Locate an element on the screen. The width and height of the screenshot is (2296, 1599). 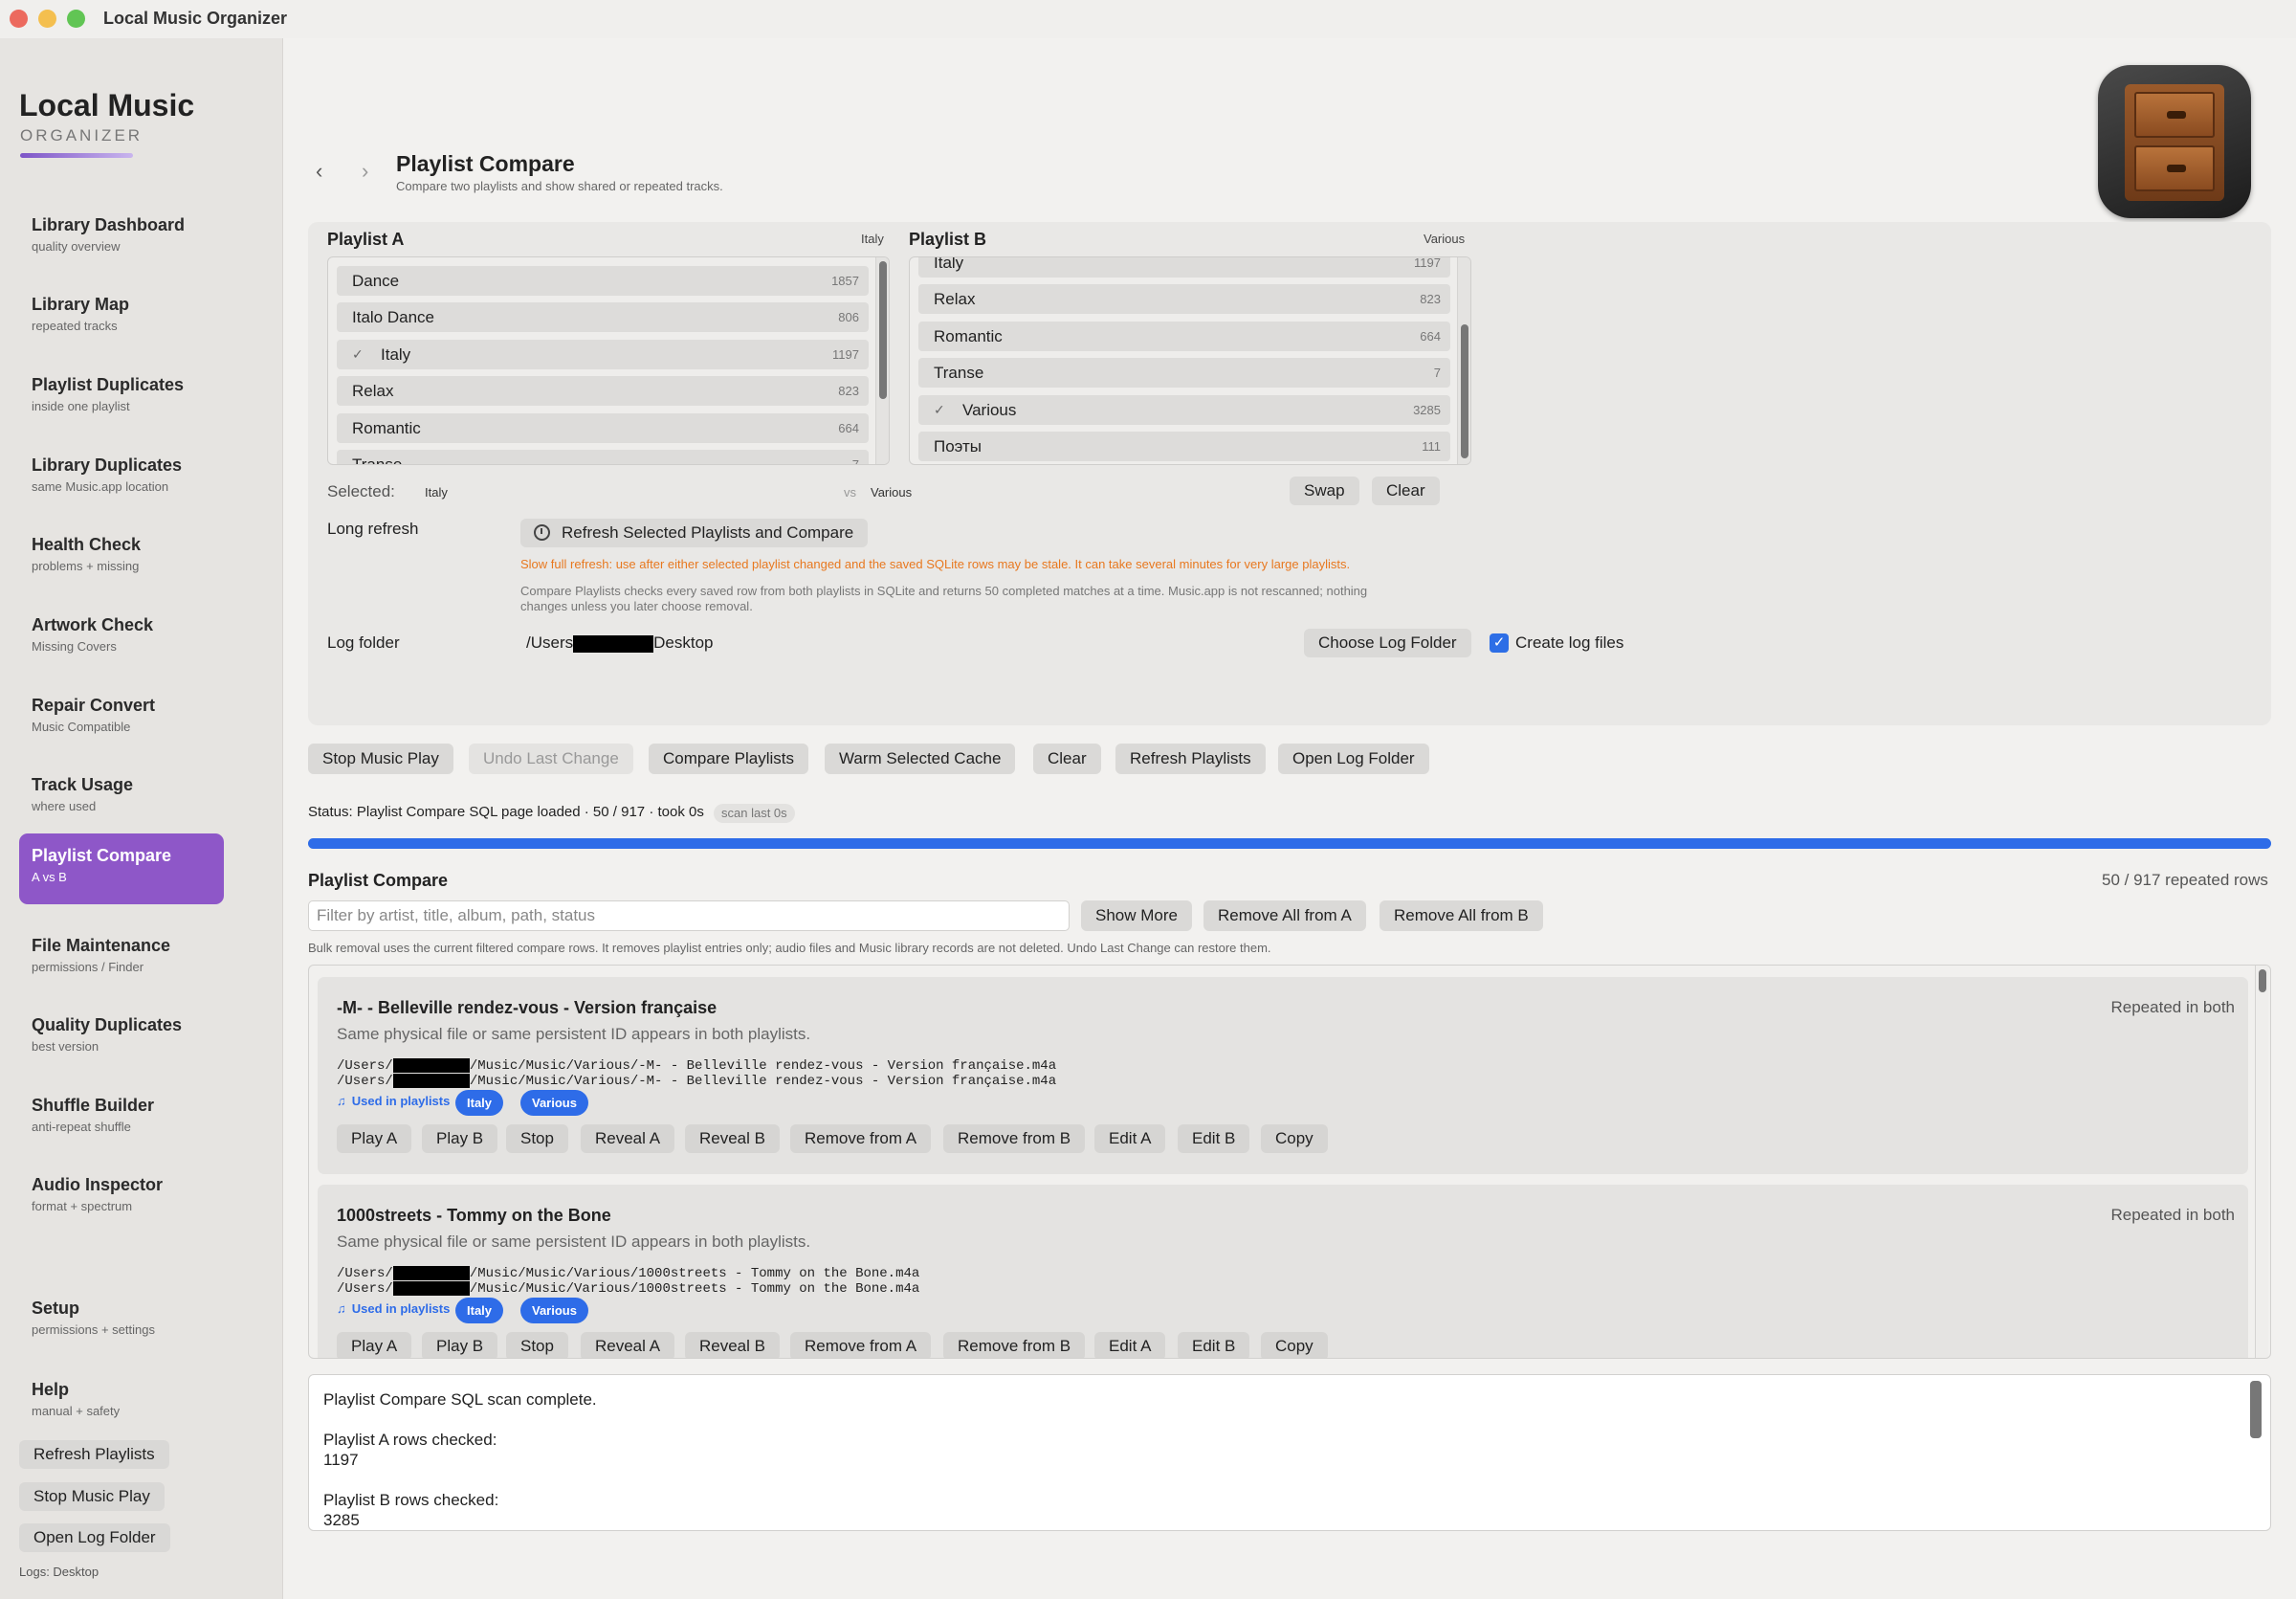
playlist-a-scrollbar is located at coordinates (882, 360).